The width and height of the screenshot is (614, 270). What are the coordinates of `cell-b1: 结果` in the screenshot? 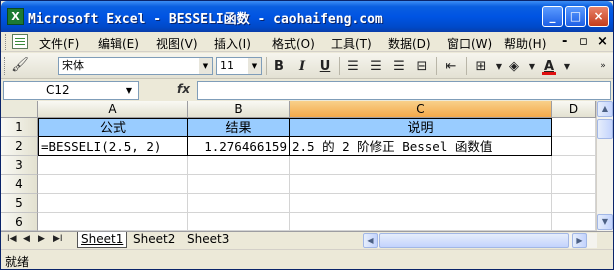 It's located at (239, 127).